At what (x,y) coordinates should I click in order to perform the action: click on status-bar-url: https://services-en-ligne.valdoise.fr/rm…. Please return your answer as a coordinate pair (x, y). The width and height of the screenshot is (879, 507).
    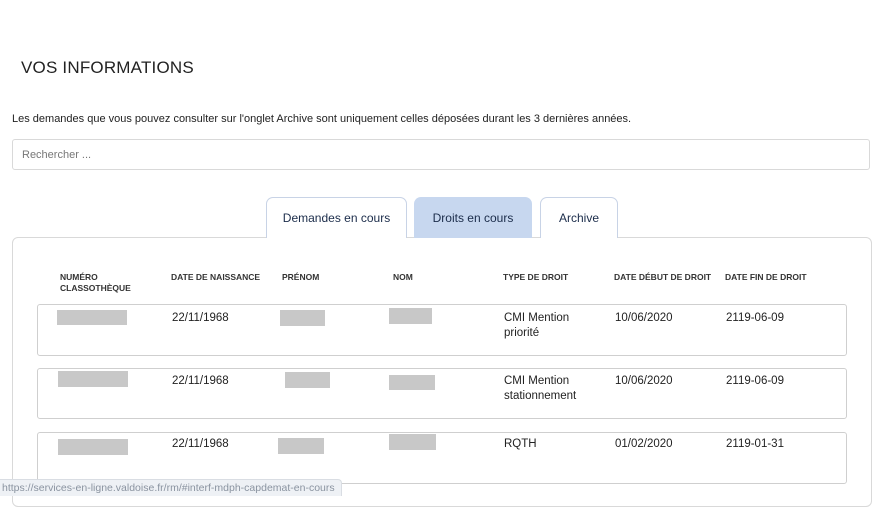
    Looking at the image, I should click on (171, 487).